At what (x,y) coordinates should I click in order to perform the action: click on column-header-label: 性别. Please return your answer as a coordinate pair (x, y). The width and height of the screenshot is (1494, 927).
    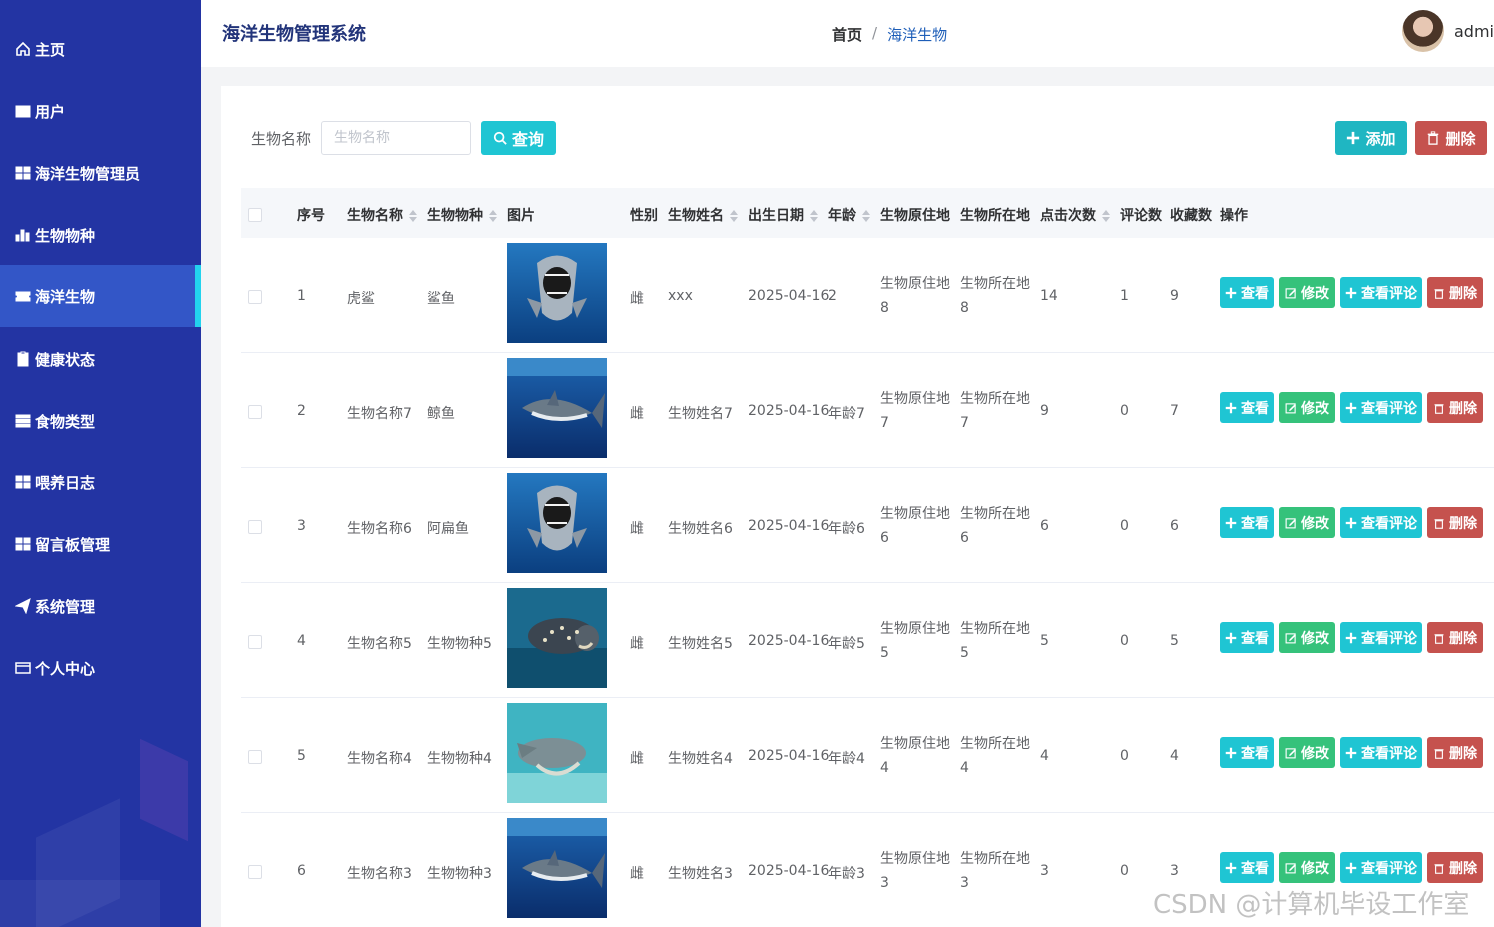
    Looking at the image, I should click on (644, 216).